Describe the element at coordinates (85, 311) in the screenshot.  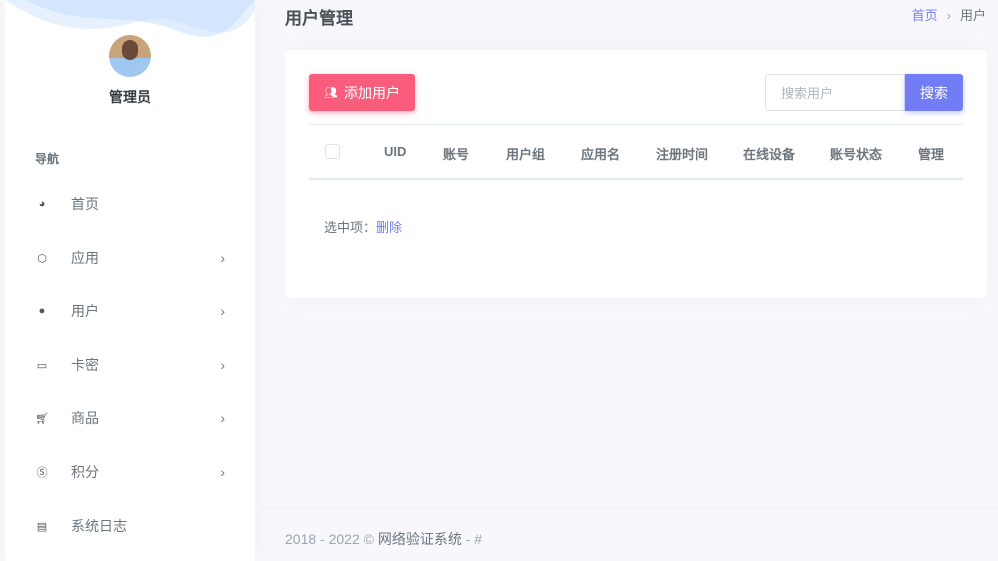
I see `sidebar-item-label: 用户` at that location.